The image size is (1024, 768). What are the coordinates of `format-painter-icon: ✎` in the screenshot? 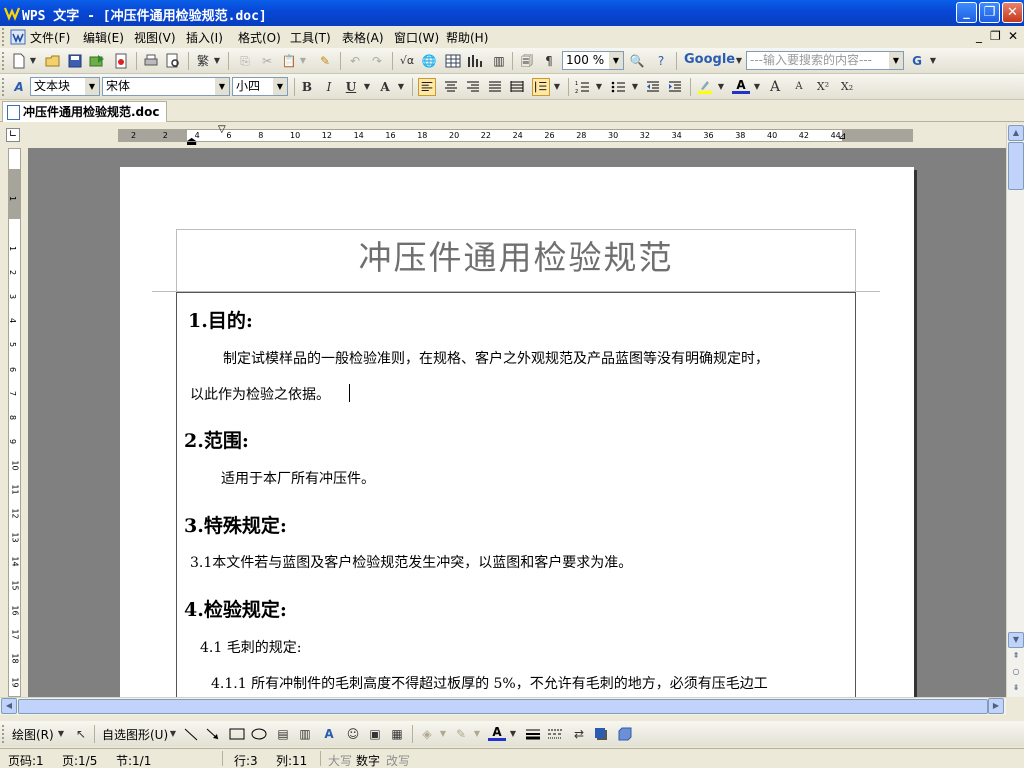 It's located at (325, 61).